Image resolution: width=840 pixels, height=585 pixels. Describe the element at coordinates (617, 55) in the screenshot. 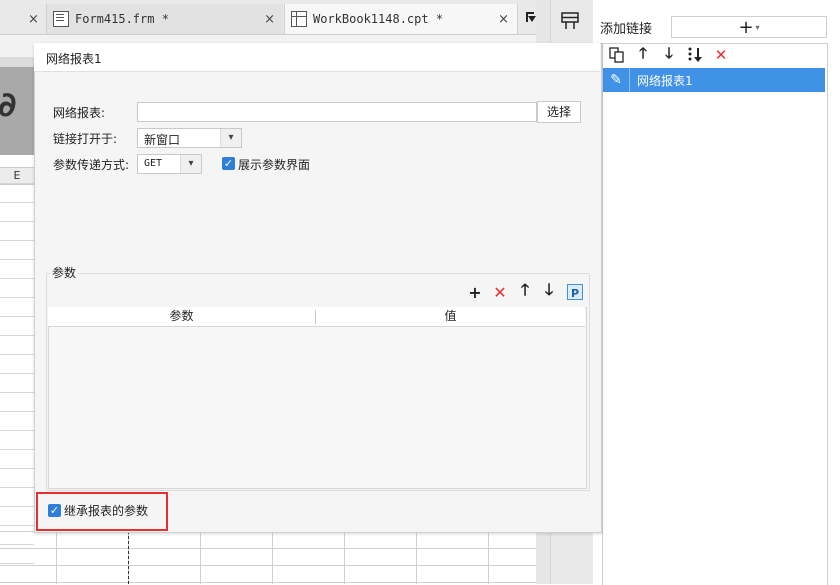

I see `copy-icon` at that location.